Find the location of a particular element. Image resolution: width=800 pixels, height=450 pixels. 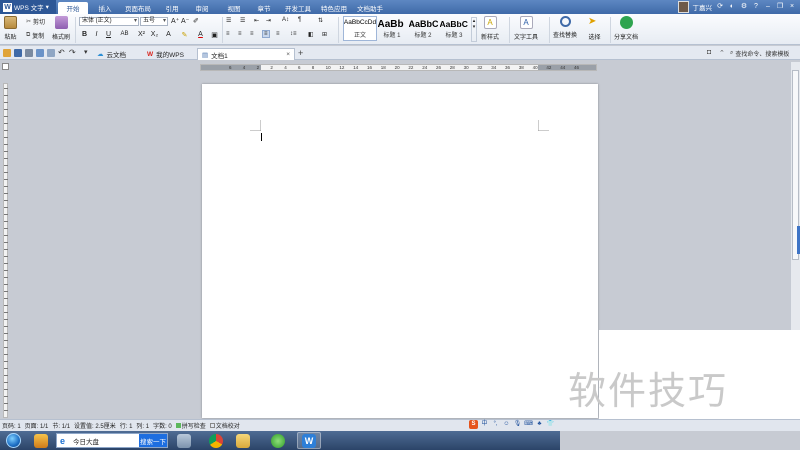

tab-special: 特色应用 is located at coordinates (334, 8).